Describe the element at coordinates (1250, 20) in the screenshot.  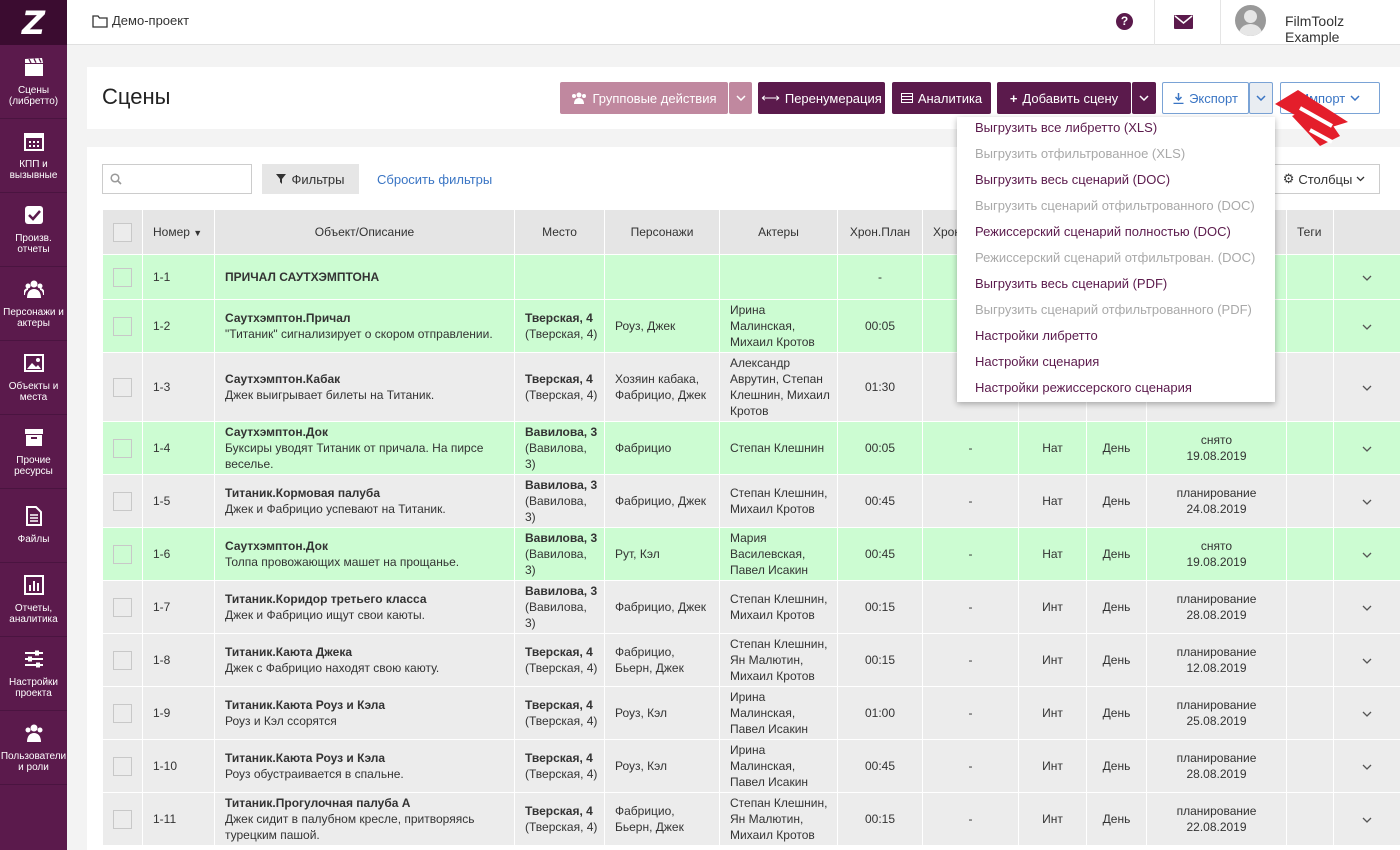
I see `avatar` at that location.